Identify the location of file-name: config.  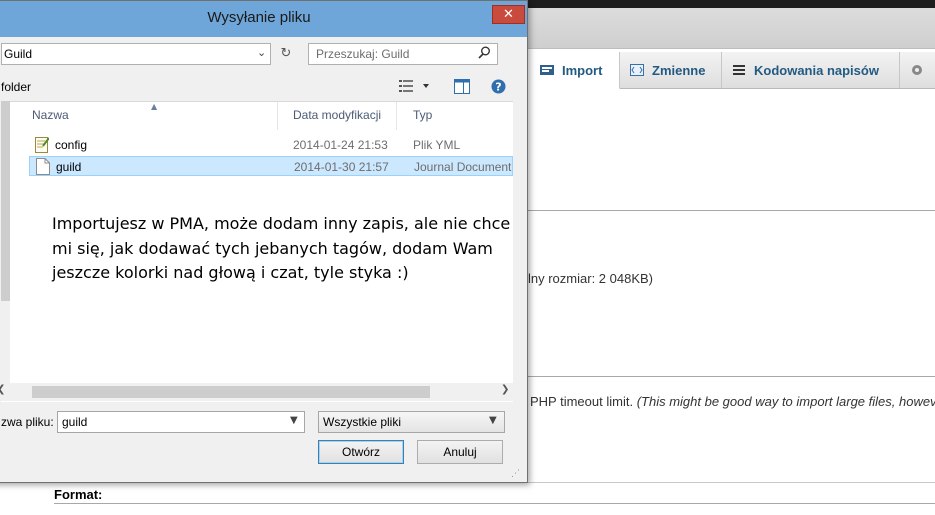
(71, 145).